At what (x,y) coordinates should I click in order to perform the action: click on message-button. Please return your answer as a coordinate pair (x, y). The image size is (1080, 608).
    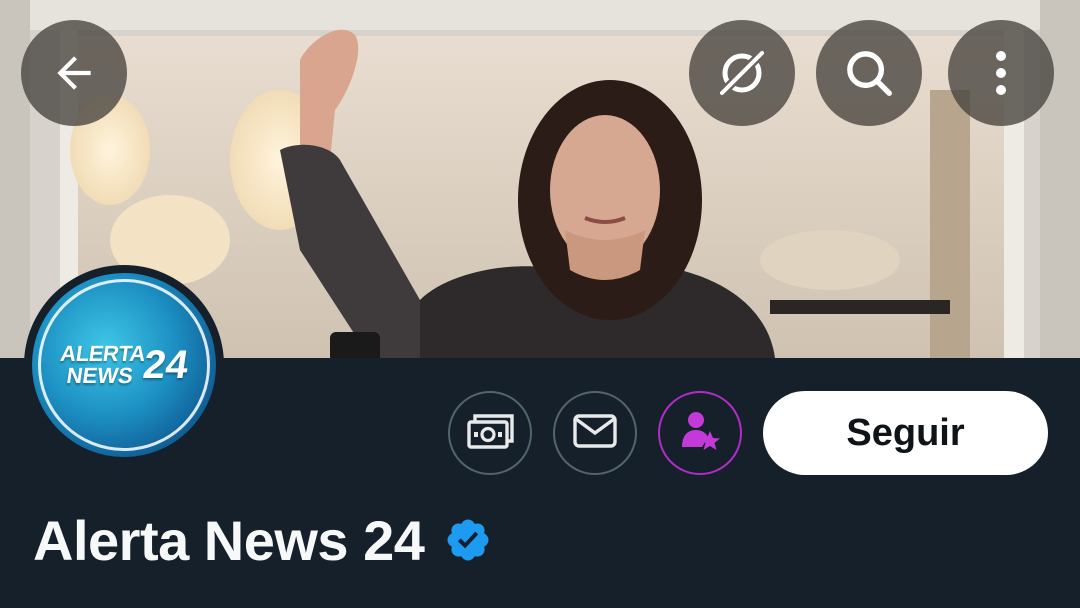
    Looking at the image, I should click on (595, 433).